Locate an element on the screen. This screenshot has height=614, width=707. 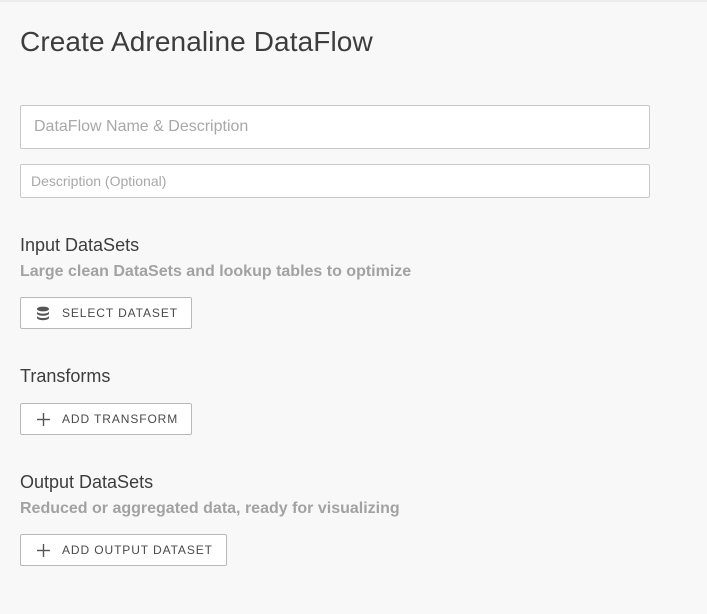
select-dataset-button: SELECT DATASET is located at coordinates (106, 313).